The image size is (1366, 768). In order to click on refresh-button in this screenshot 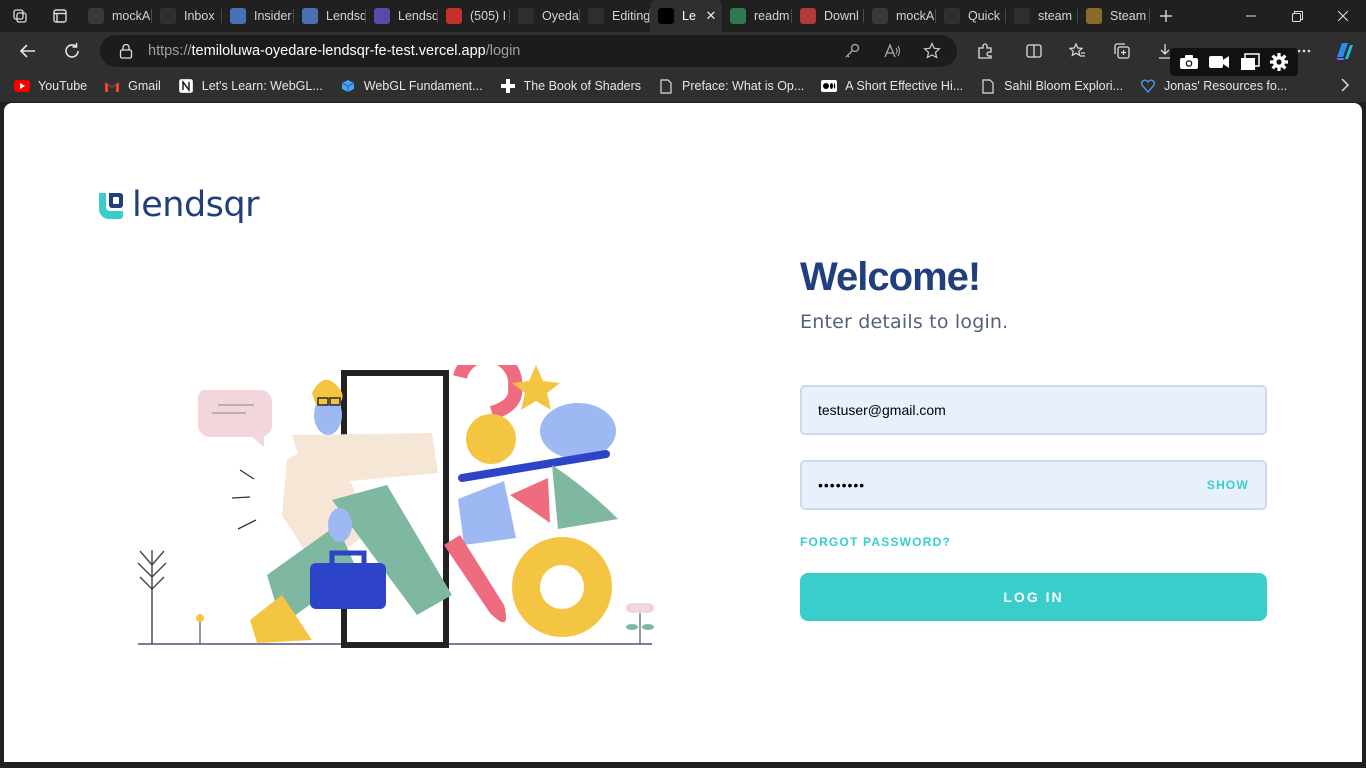, I will do `click(72, 51)`.